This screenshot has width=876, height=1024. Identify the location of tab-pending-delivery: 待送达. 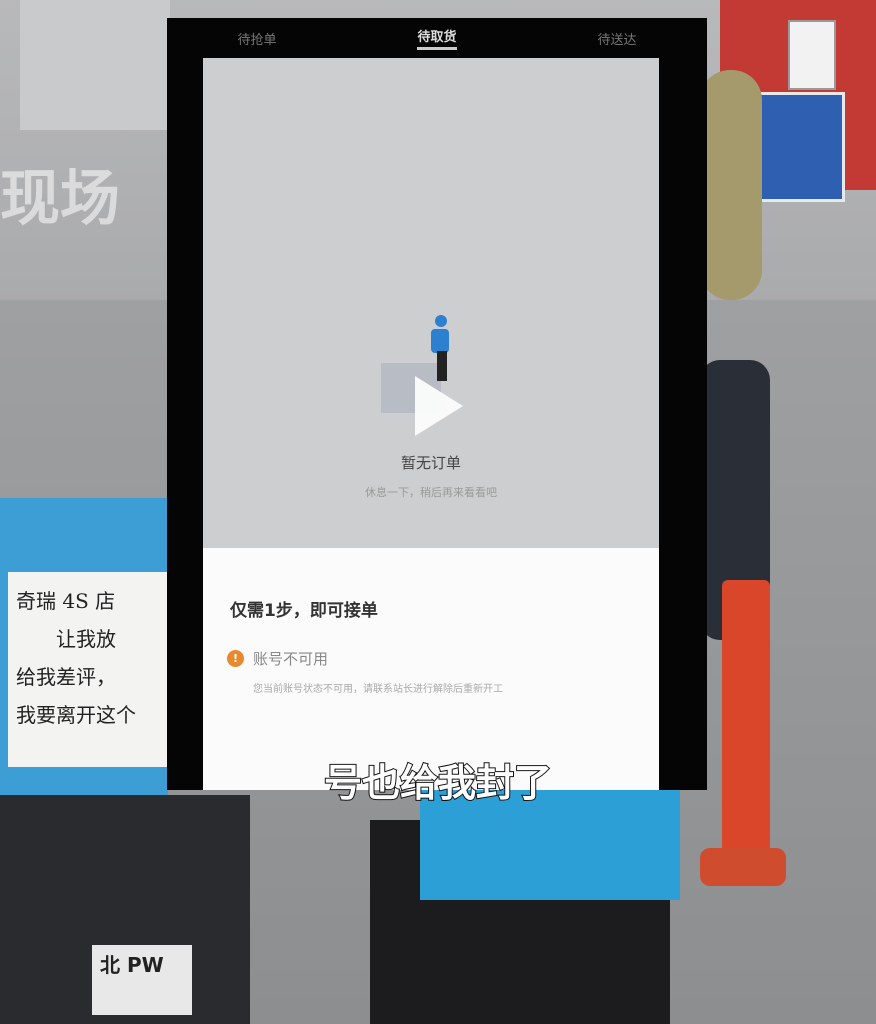
(616, 38).